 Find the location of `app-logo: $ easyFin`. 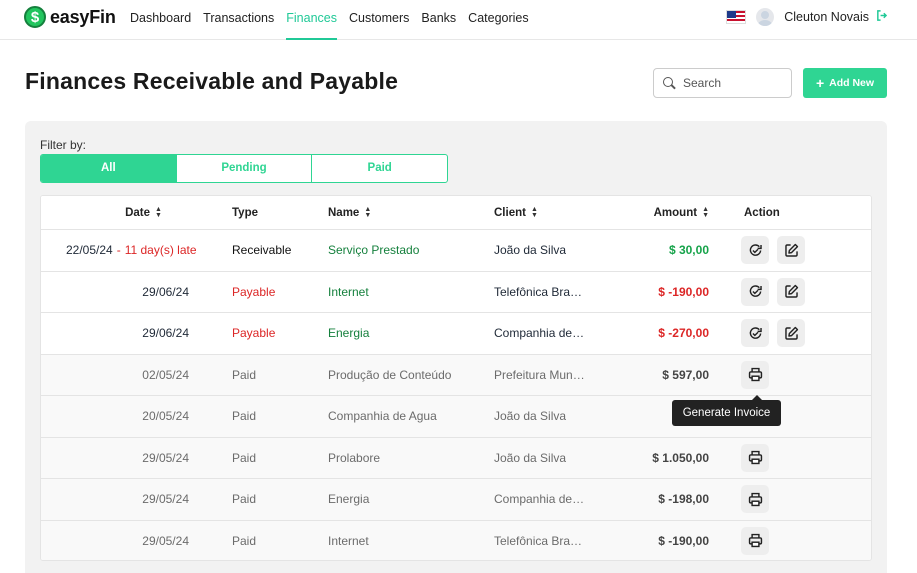

app-logo: $ easyFin is located at coordinates (70, 17).